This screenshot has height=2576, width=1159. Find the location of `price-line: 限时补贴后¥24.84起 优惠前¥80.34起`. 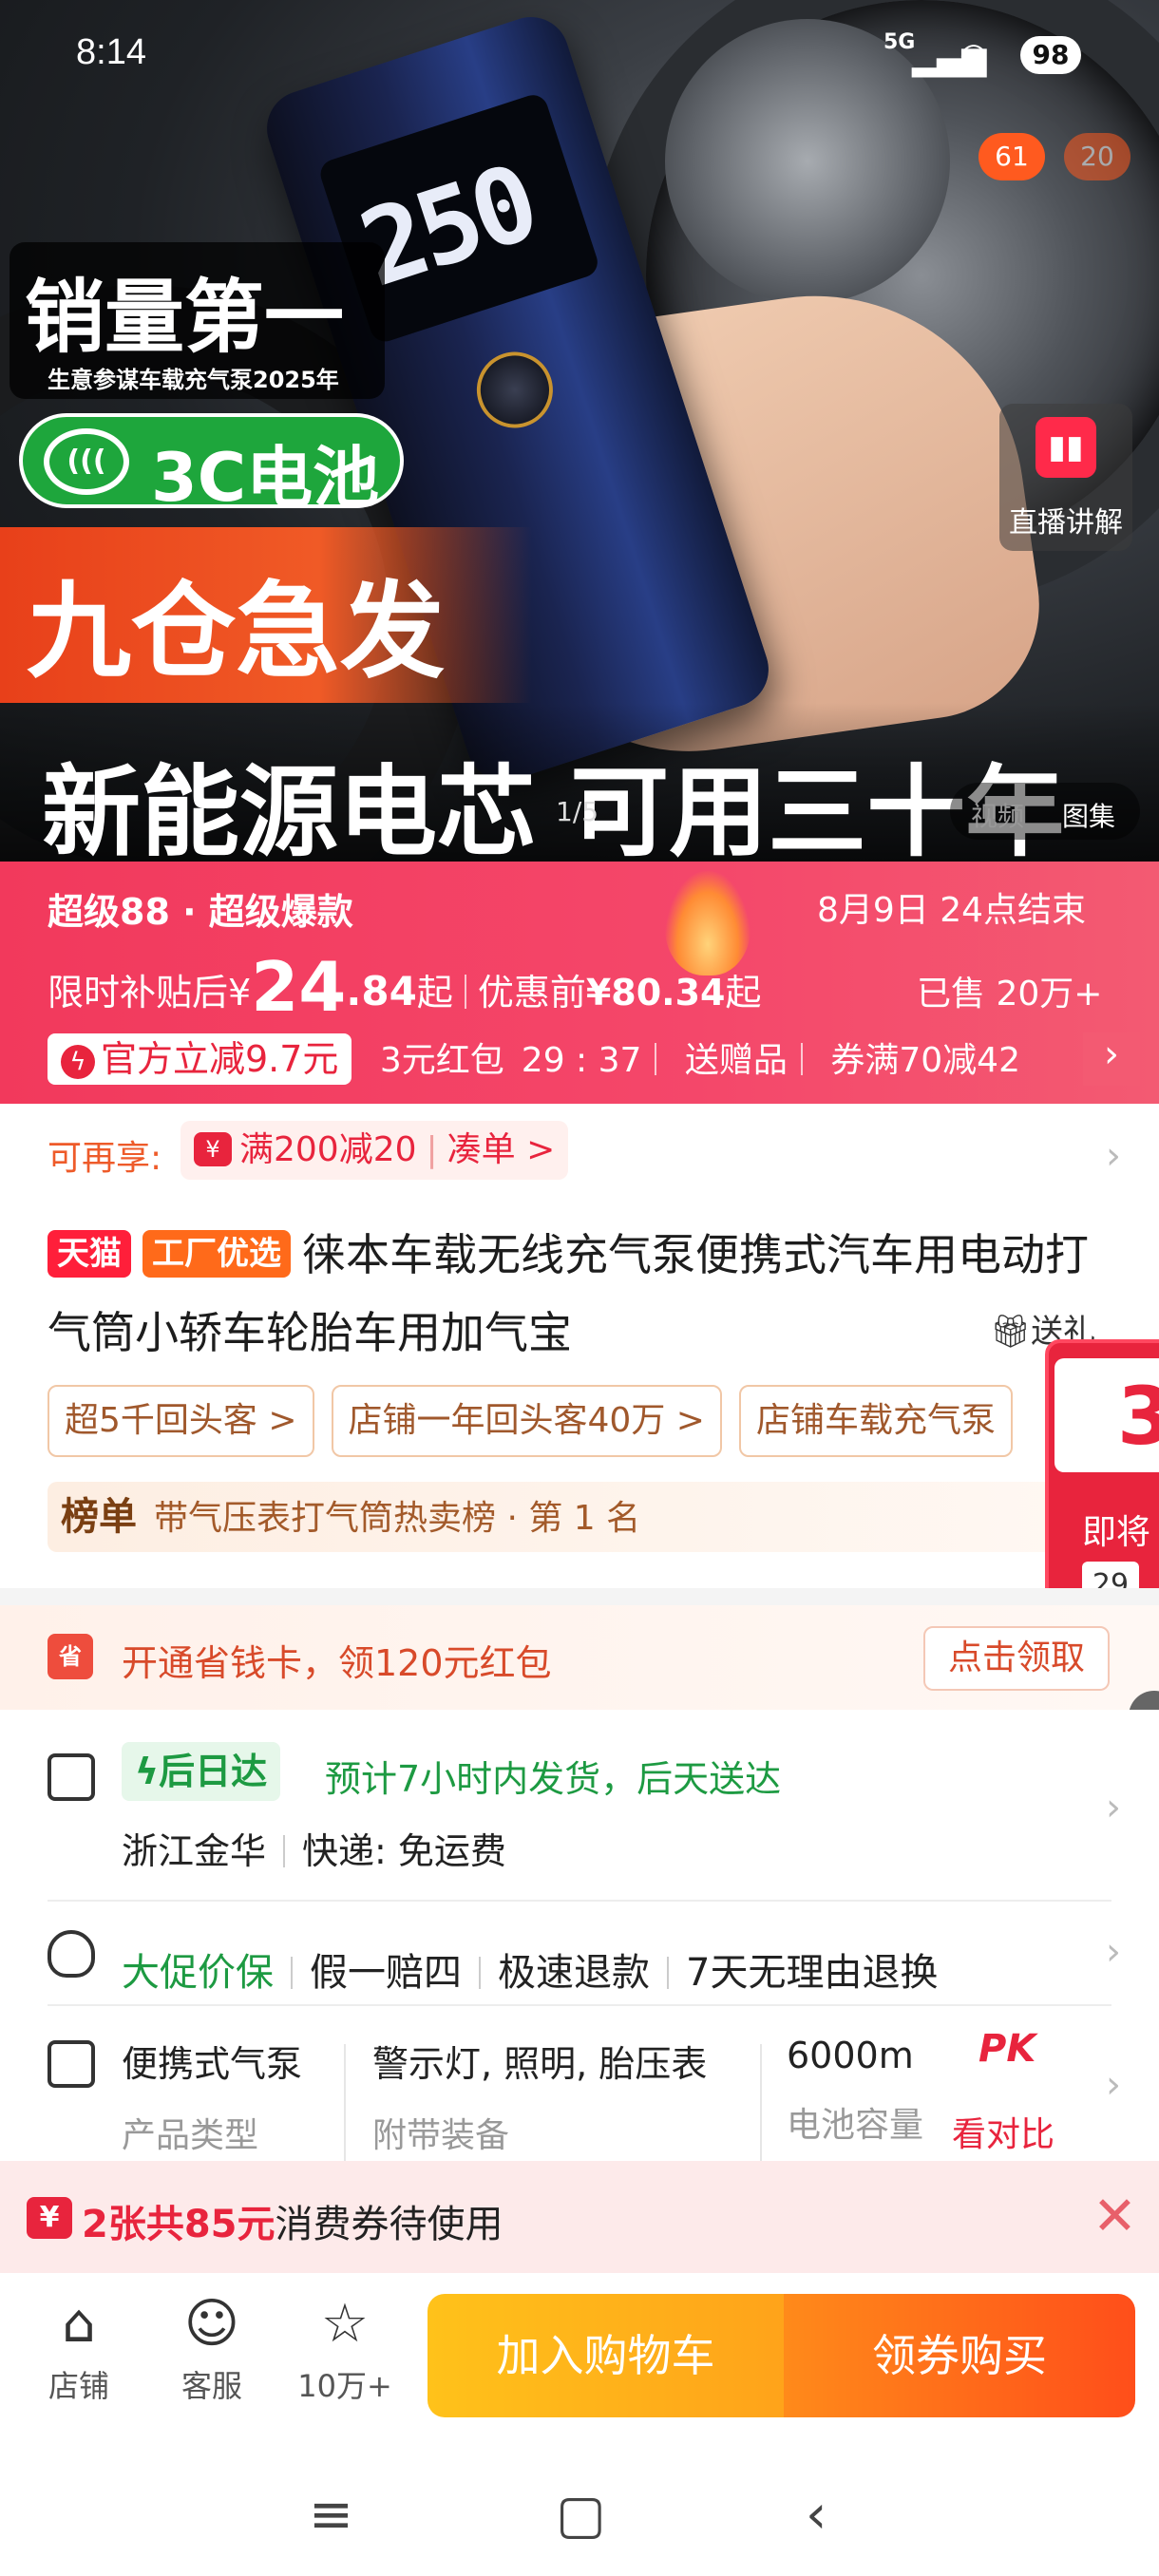

price-line: 限时补贴后¥24.84起 优惠前¥80.34起 is located at coordinates (405, 987).